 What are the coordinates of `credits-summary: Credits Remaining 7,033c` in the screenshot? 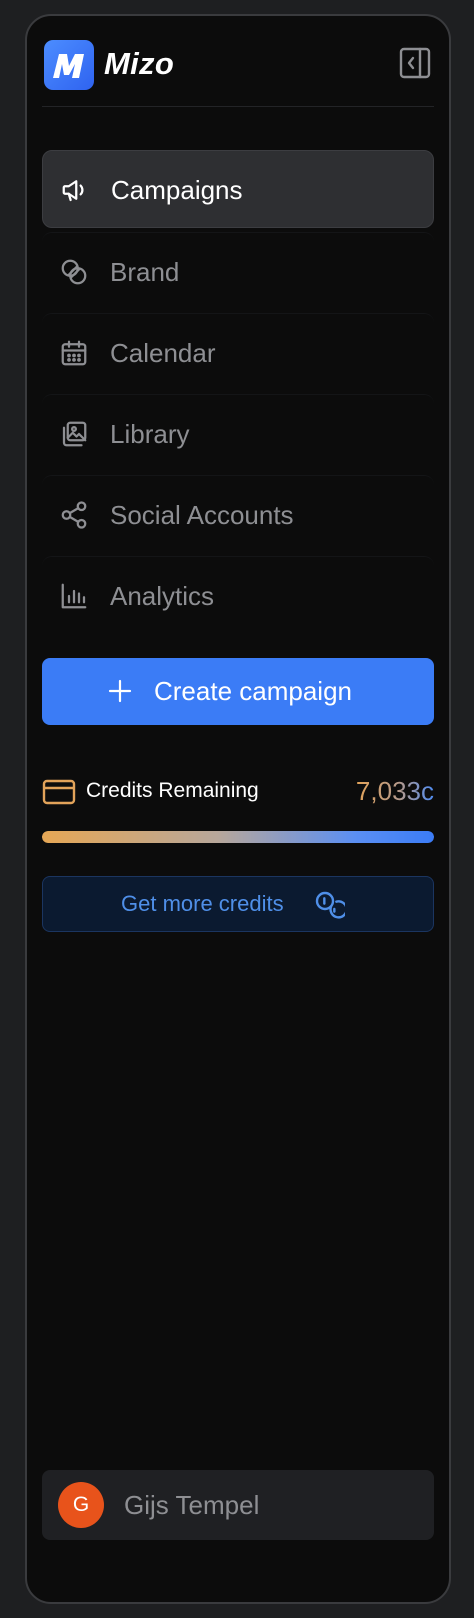 It's located at (238, 793).